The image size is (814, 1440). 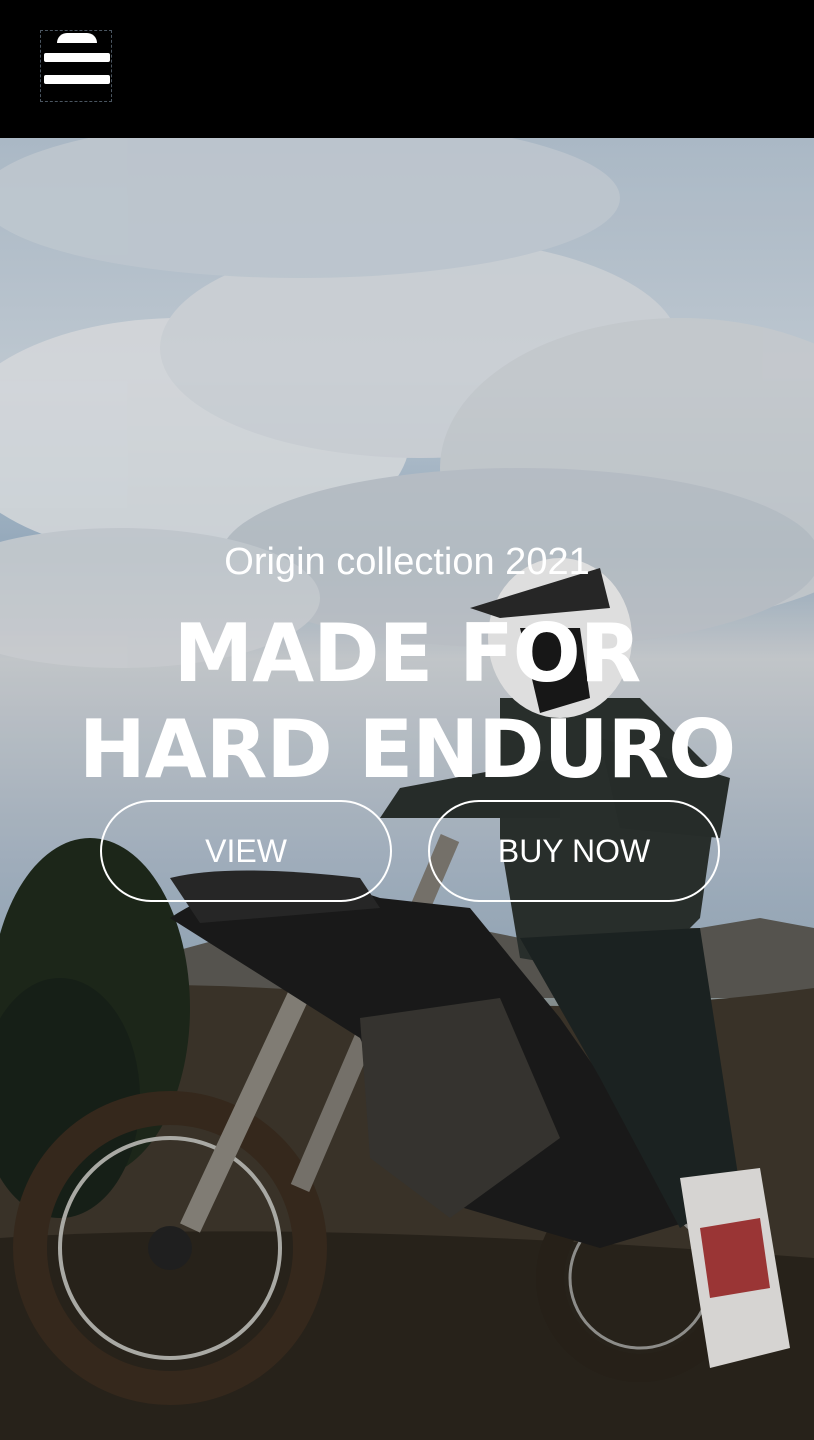 I want to click on view-button: VIEW, so click(x=246, y=851).